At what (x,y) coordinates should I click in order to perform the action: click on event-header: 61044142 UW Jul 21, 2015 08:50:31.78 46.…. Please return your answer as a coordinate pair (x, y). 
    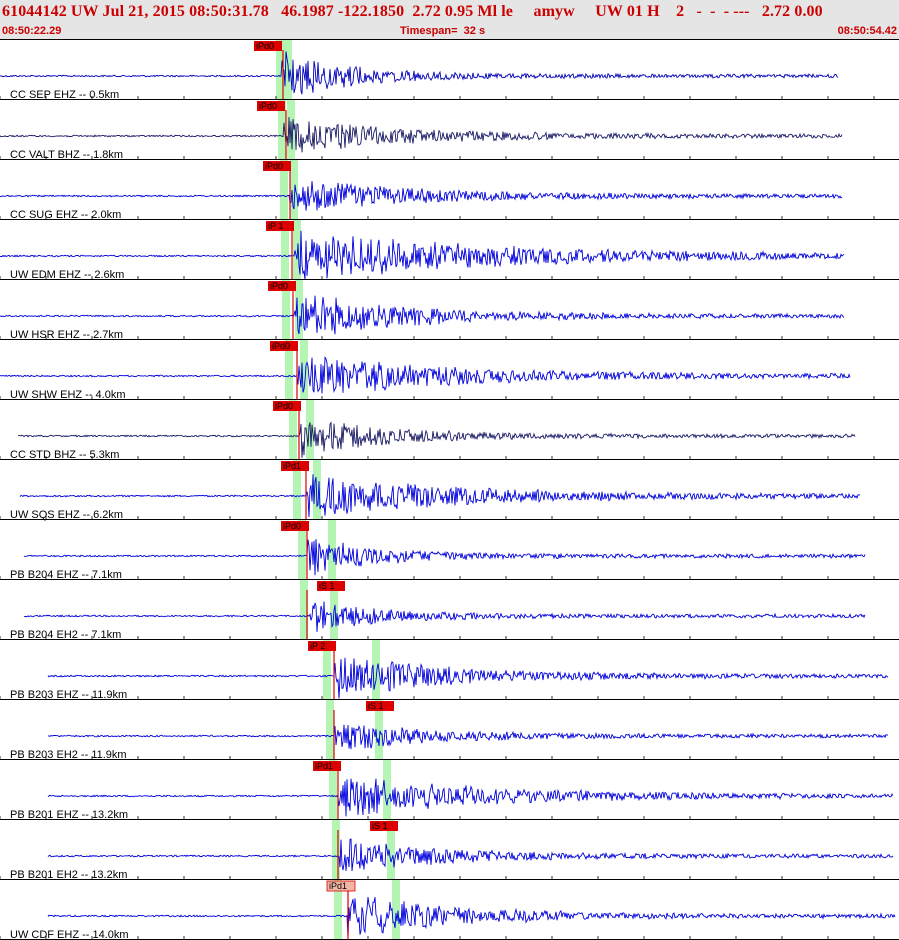
    Looking at the image, I should click on (449, 20).